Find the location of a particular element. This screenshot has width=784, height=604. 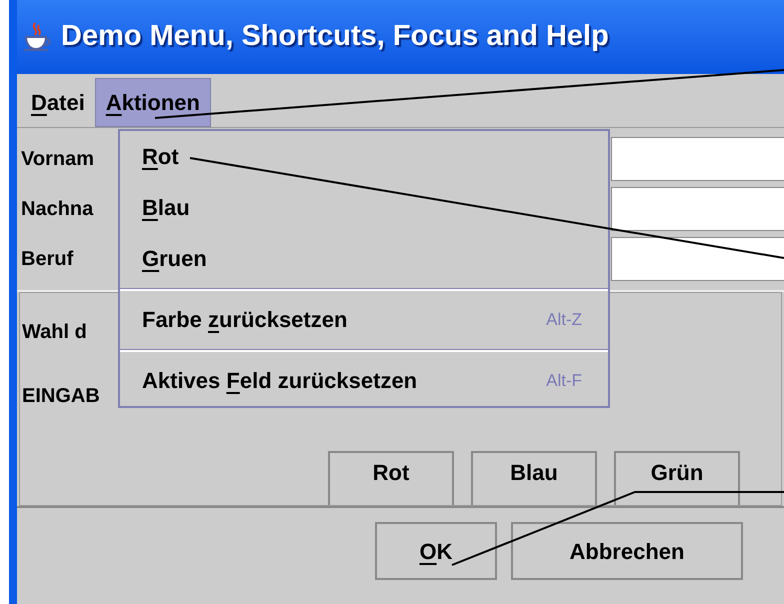

panel-text: Wahl d is located at coordinates (54, 332).